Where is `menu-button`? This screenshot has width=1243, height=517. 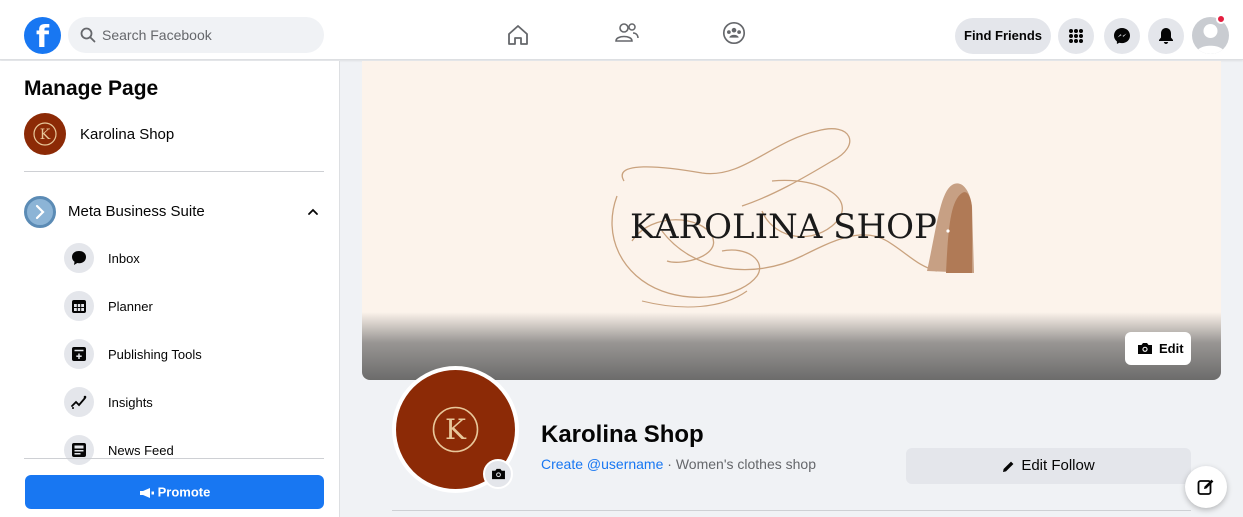 menu-button is located at coordinates (1076, 36).